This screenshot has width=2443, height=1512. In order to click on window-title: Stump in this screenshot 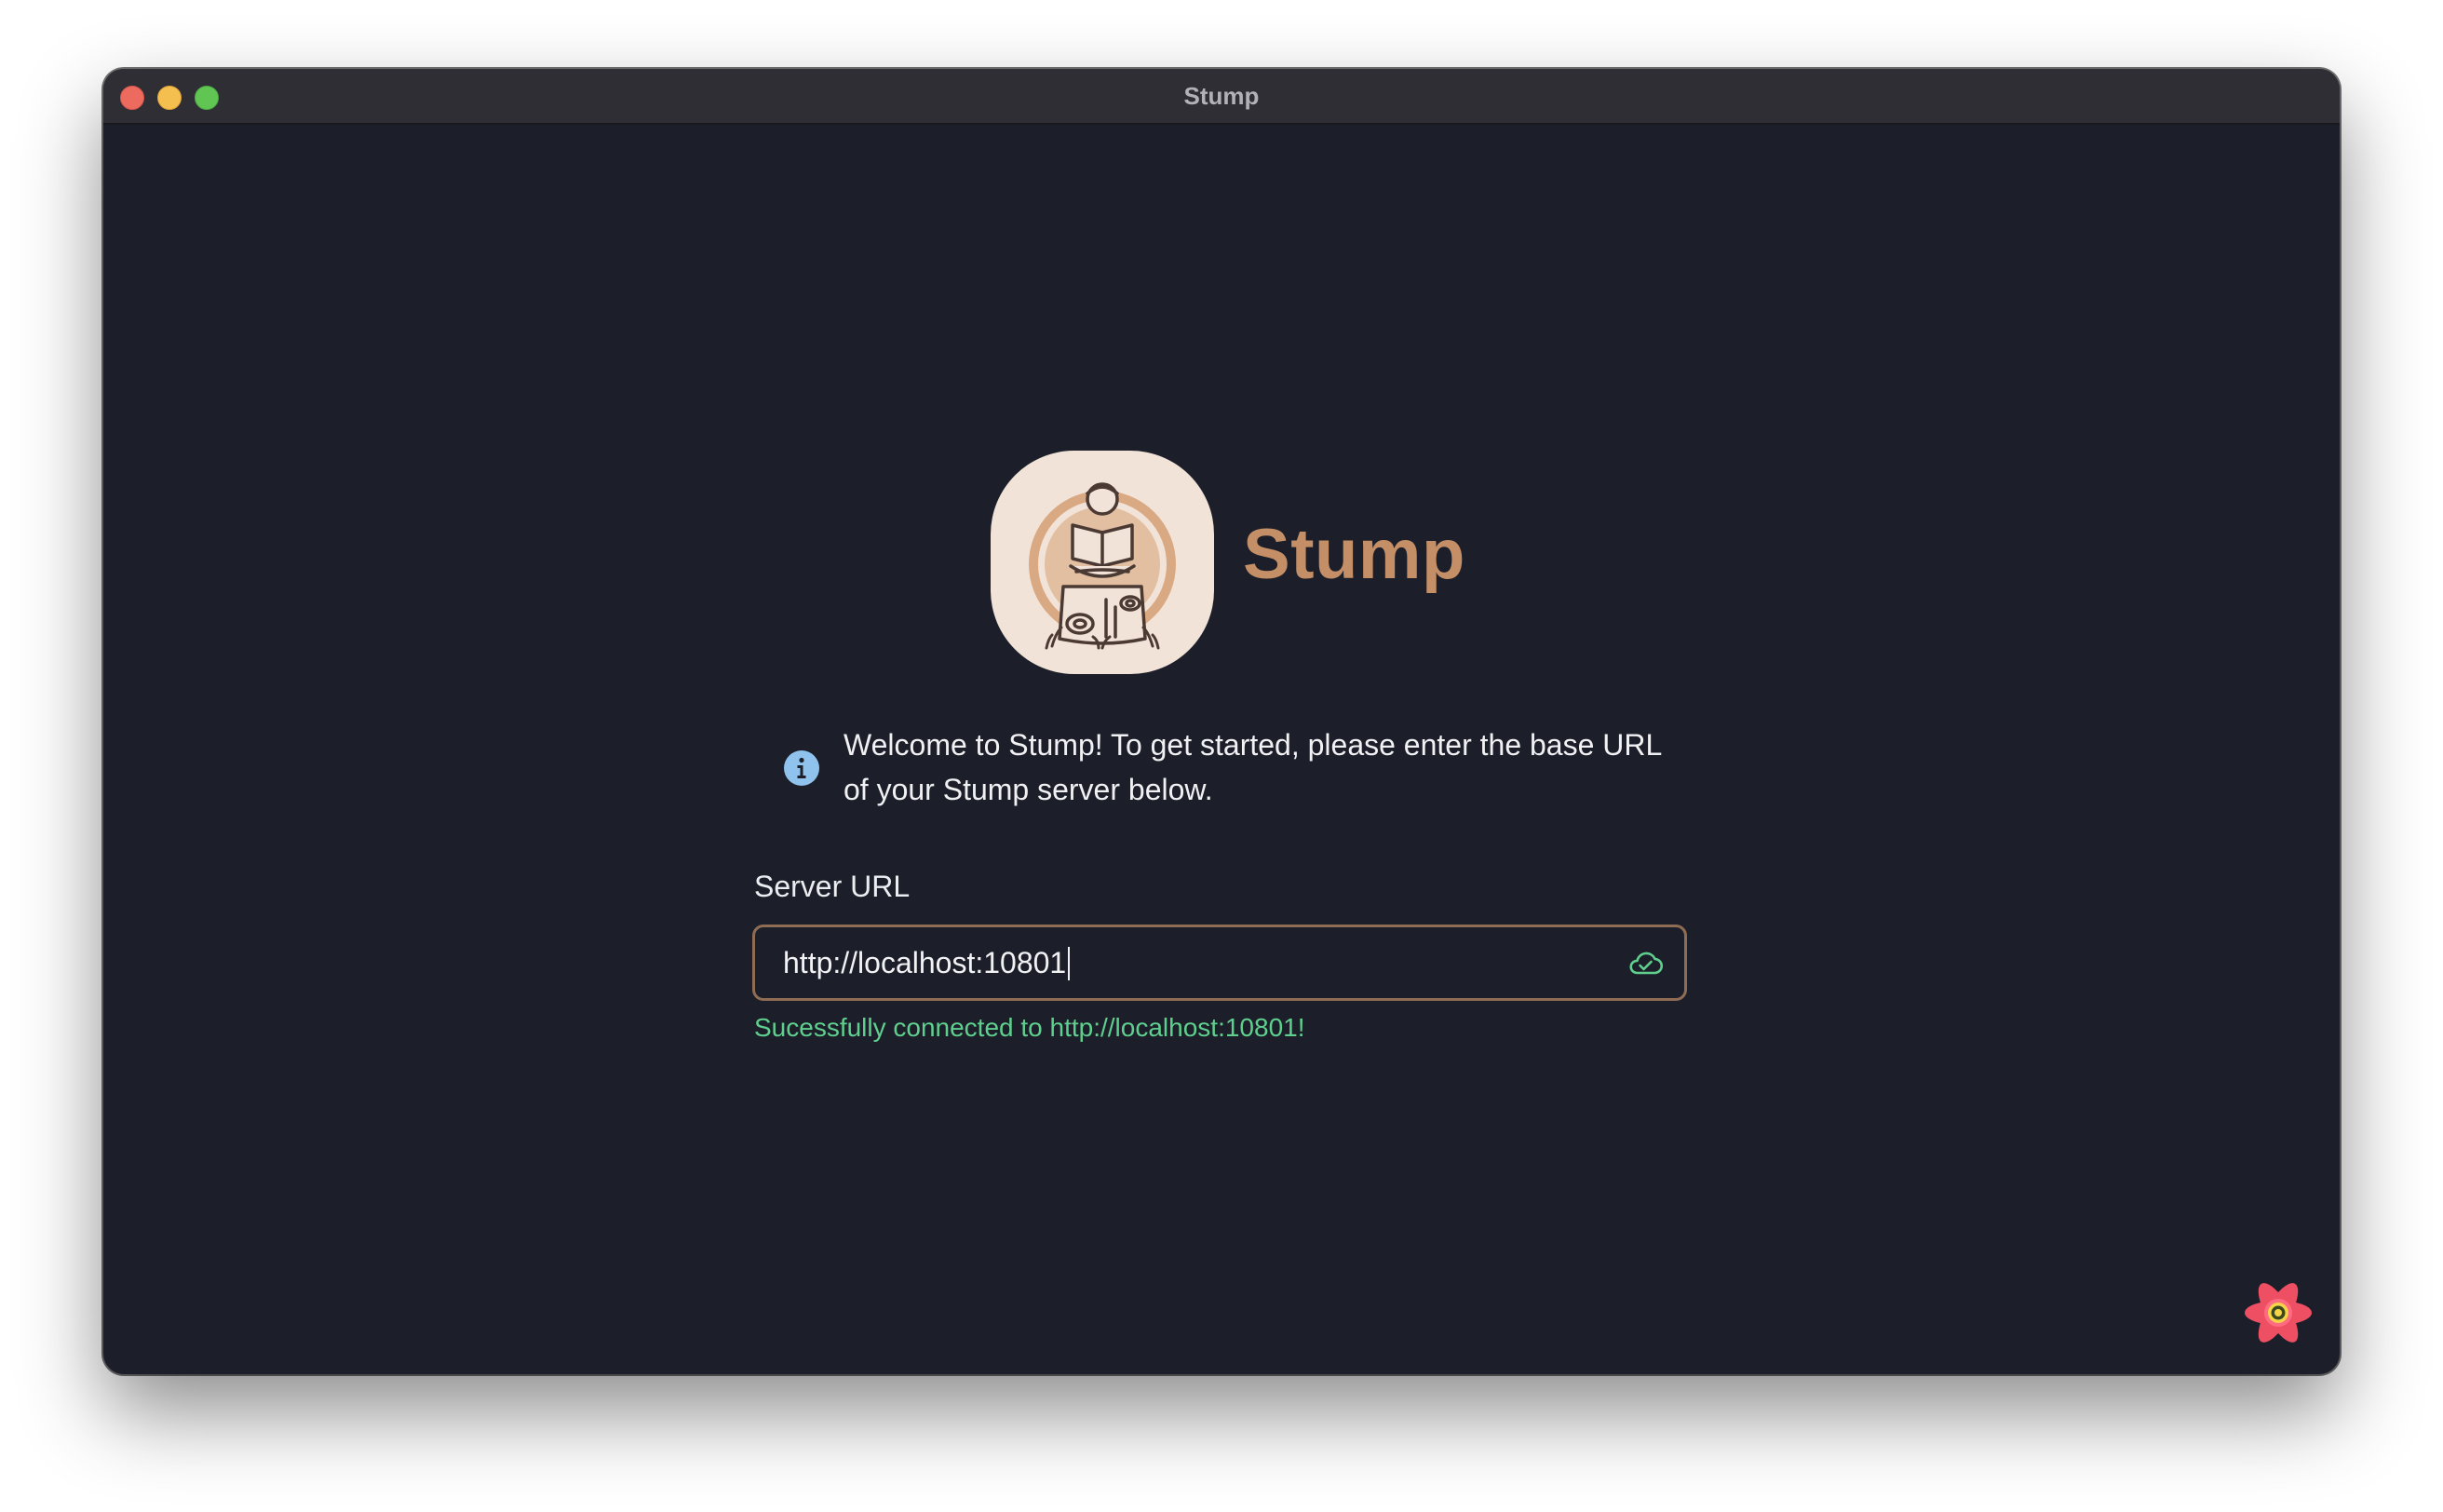, I will do `click(1221, 96)`.